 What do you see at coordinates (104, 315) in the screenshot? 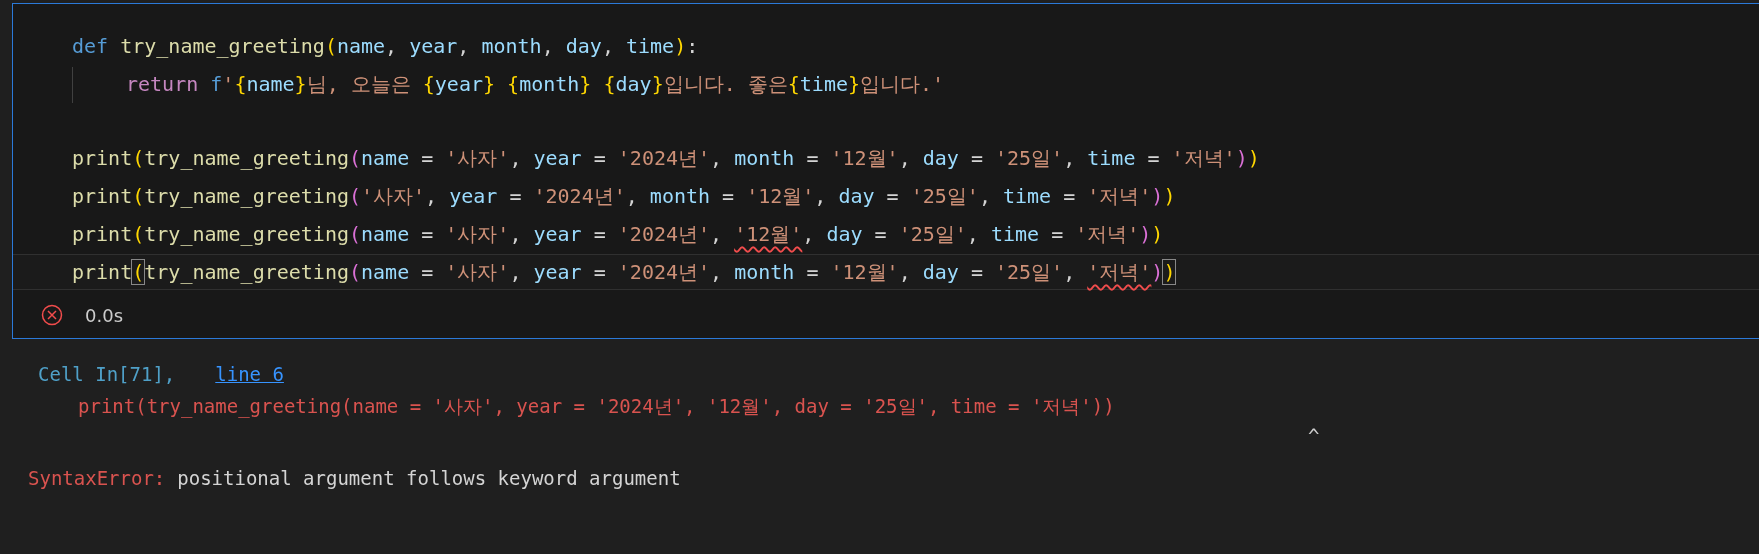
I see `execution-time: 0.0s` at bounding box center [104, 315].